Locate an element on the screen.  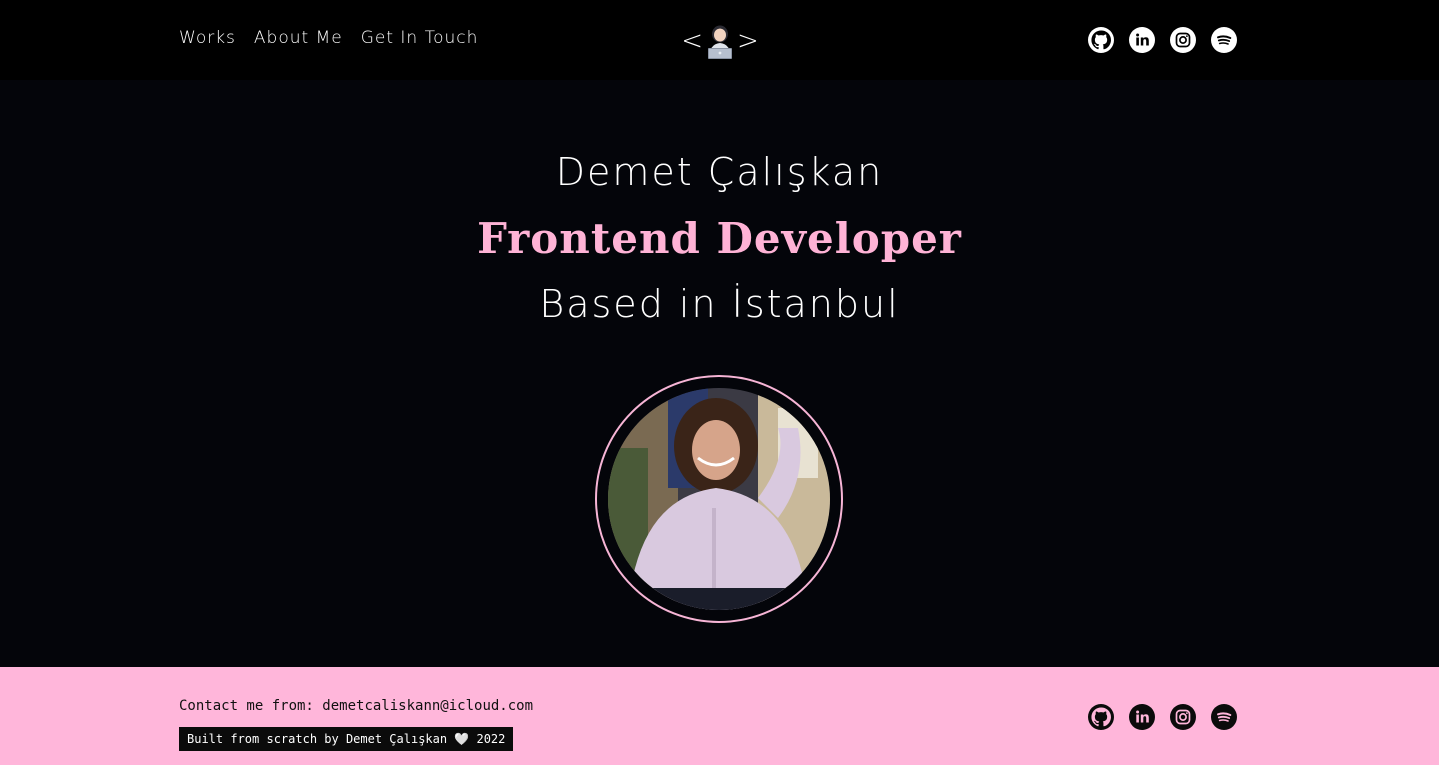
hero-name: Demet Çalışkan is located at coordinates (719, 172).